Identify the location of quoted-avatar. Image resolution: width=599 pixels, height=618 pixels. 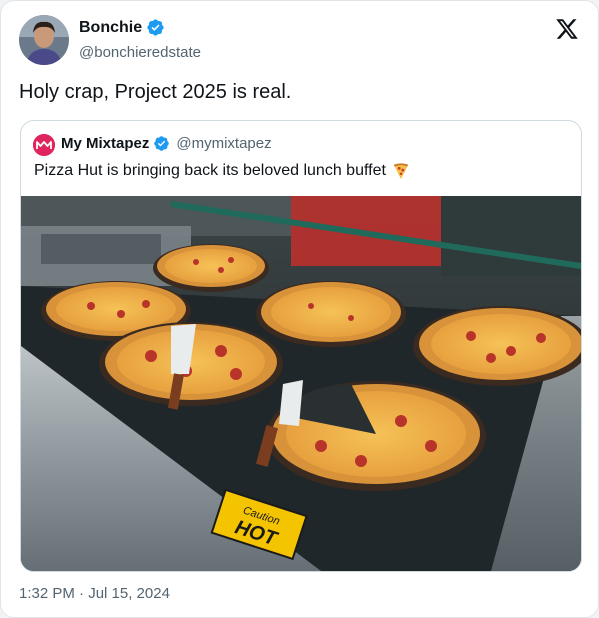
(44, 145).